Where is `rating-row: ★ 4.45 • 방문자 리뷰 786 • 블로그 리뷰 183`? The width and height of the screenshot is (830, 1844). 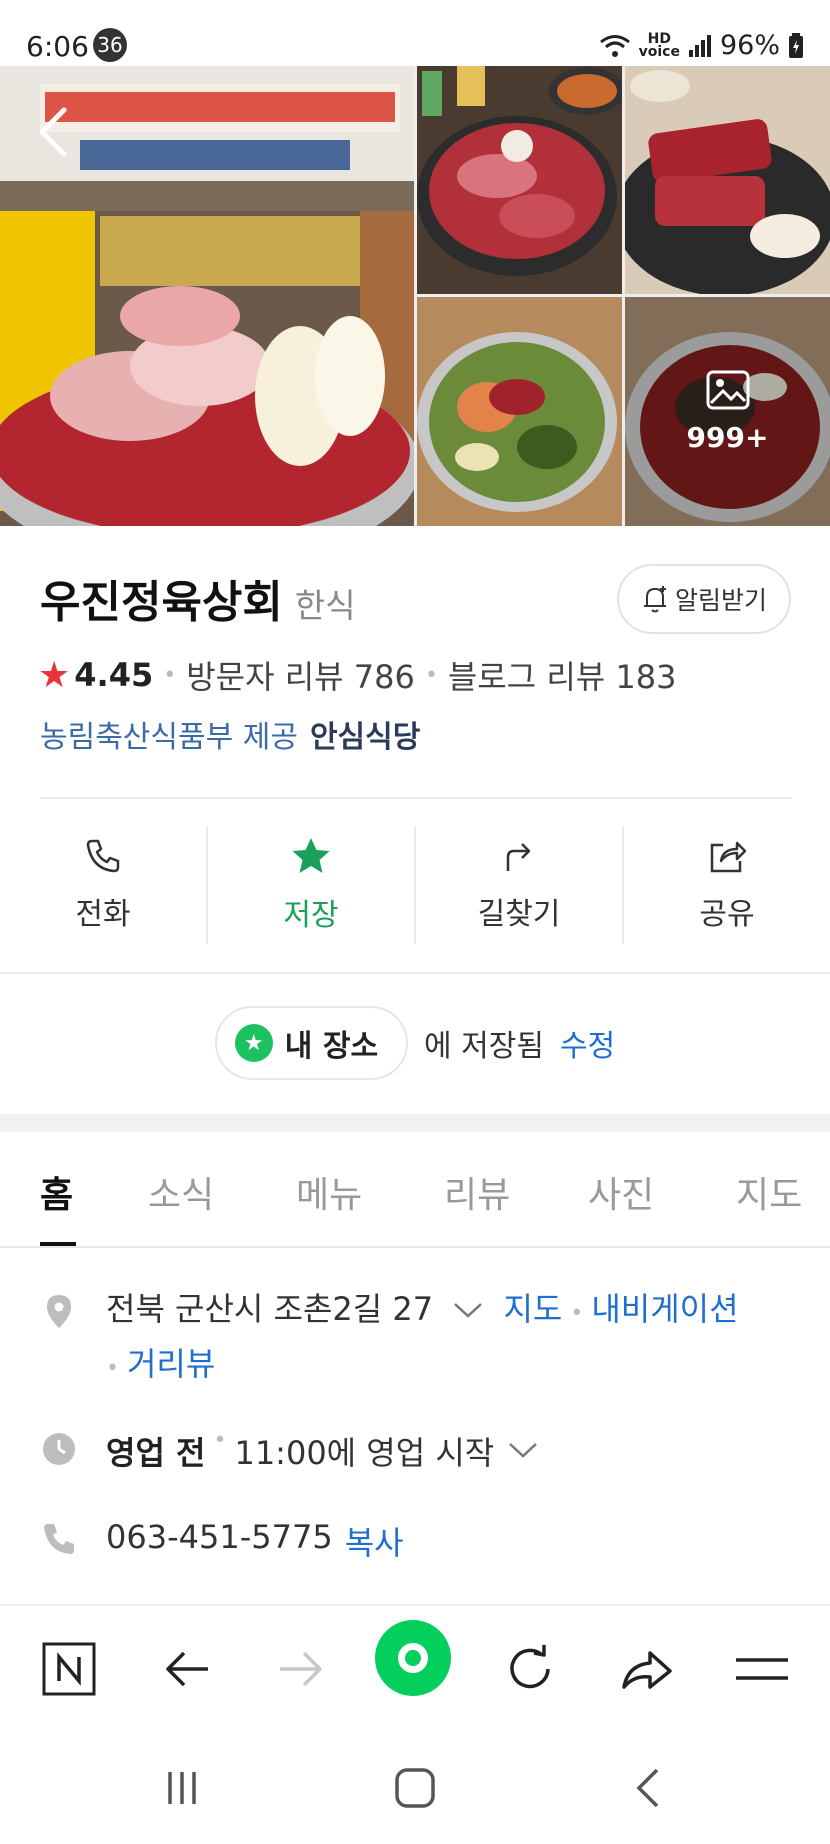
rating-row: ★ 4.45 • 방문자 리뷰 786 • 블로그 리뷰 183 is located at coordinates (357, 675).